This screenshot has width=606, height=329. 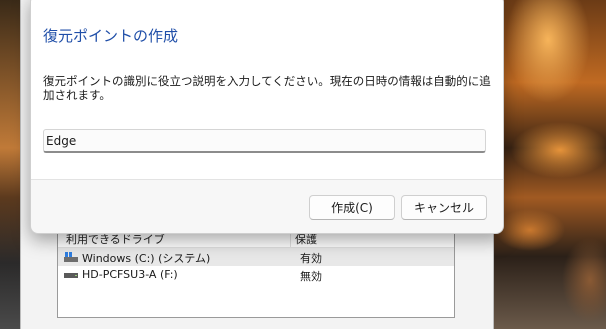 What do you see at coordinates (111, 36) in the screenshot?
I see `dialog-title: 復元ポイントの作成` at bounding box center [111, 36].